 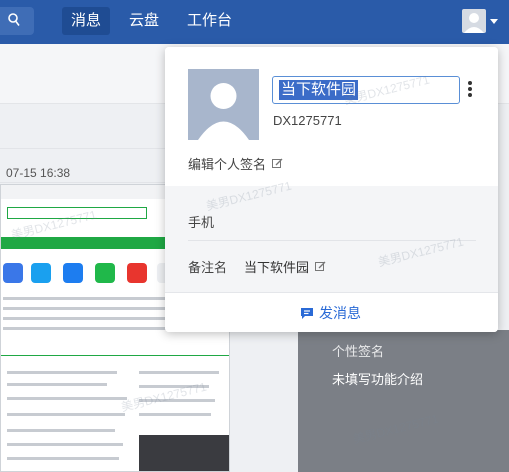 What do you see at coordinates (340, 313) in the screenshot?
I see `send-message-label: 发消息` at bounding box center [340, 313].